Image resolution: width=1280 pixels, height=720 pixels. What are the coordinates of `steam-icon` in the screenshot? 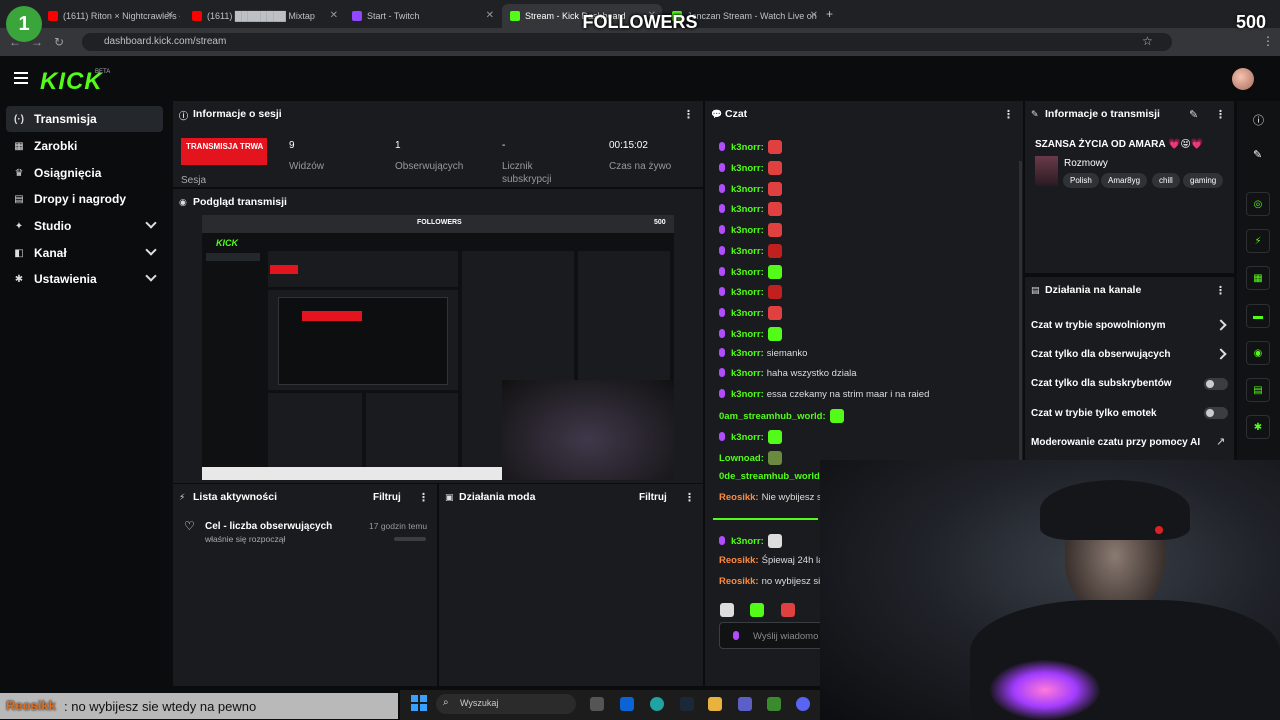 It's located at (687, 704).